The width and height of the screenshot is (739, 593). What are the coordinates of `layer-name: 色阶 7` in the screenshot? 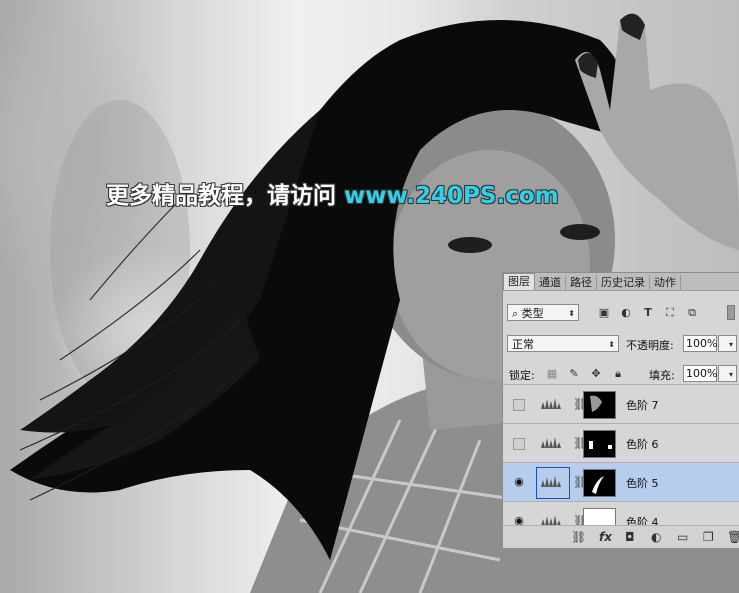 It's located at (642, 405).